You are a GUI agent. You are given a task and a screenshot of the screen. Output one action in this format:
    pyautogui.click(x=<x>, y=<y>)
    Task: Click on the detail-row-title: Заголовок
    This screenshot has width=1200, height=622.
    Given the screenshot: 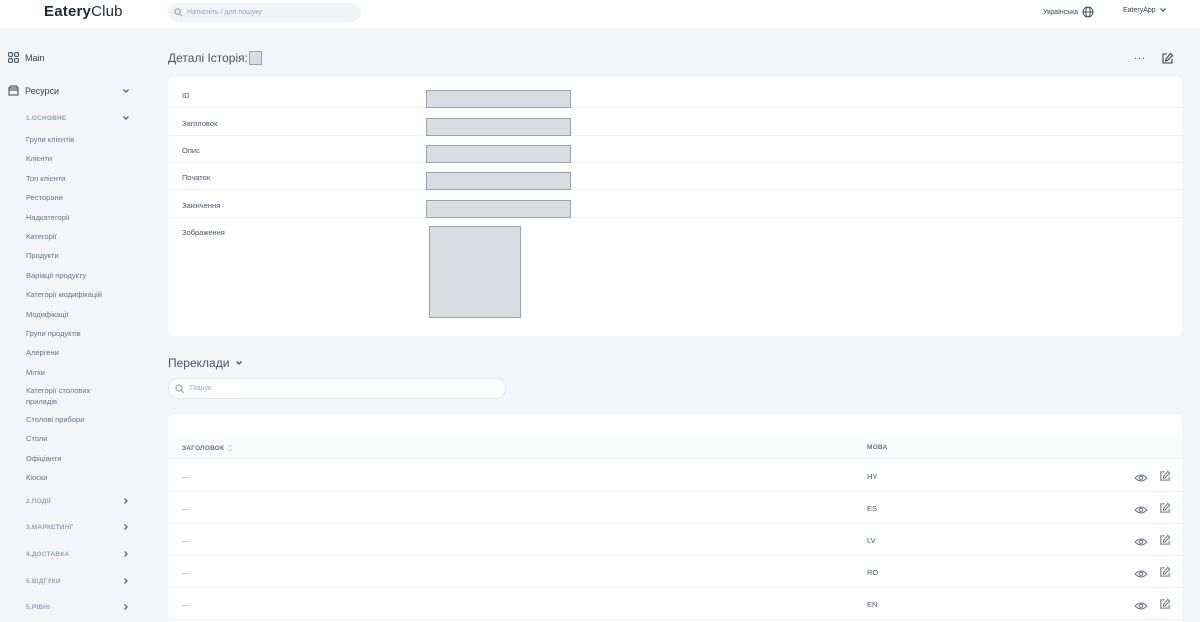 What is the action you would take?
    pyautogui.click(x=675, y=122)
    